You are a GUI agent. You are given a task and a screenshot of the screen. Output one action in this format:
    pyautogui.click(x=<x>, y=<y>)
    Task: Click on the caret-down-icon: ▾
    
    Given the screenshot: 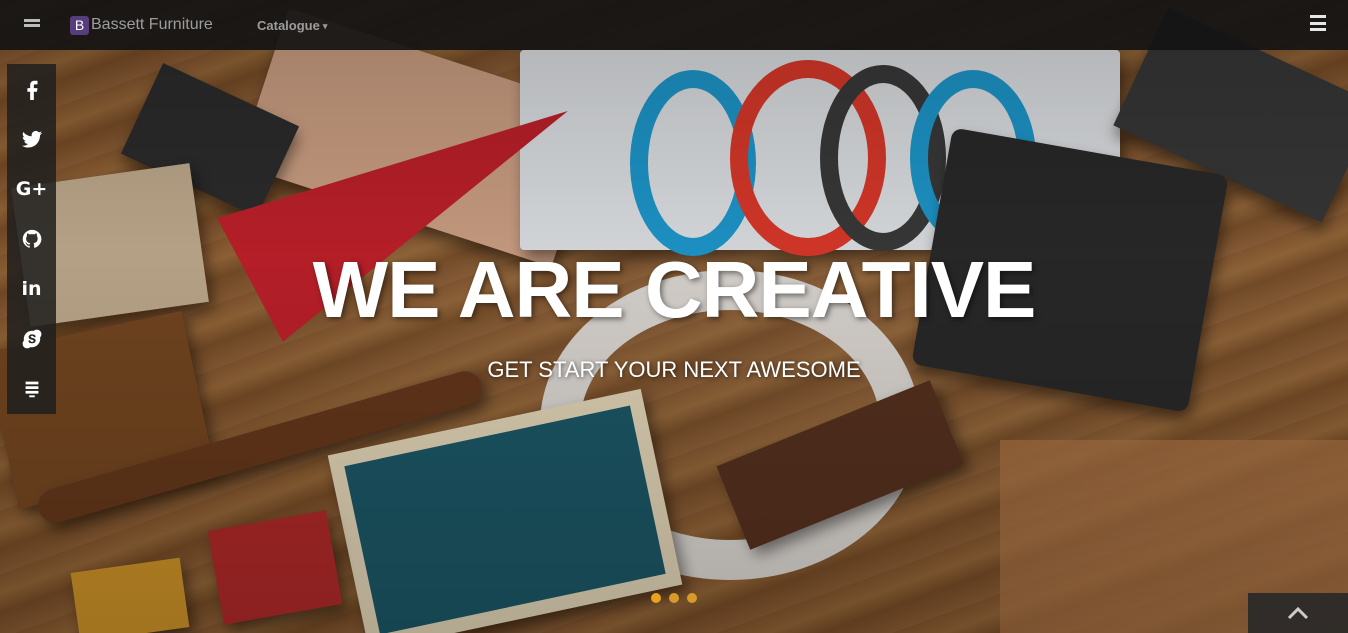 What is the action you would take?
    pyautogui.click(x=325, y=26)
    